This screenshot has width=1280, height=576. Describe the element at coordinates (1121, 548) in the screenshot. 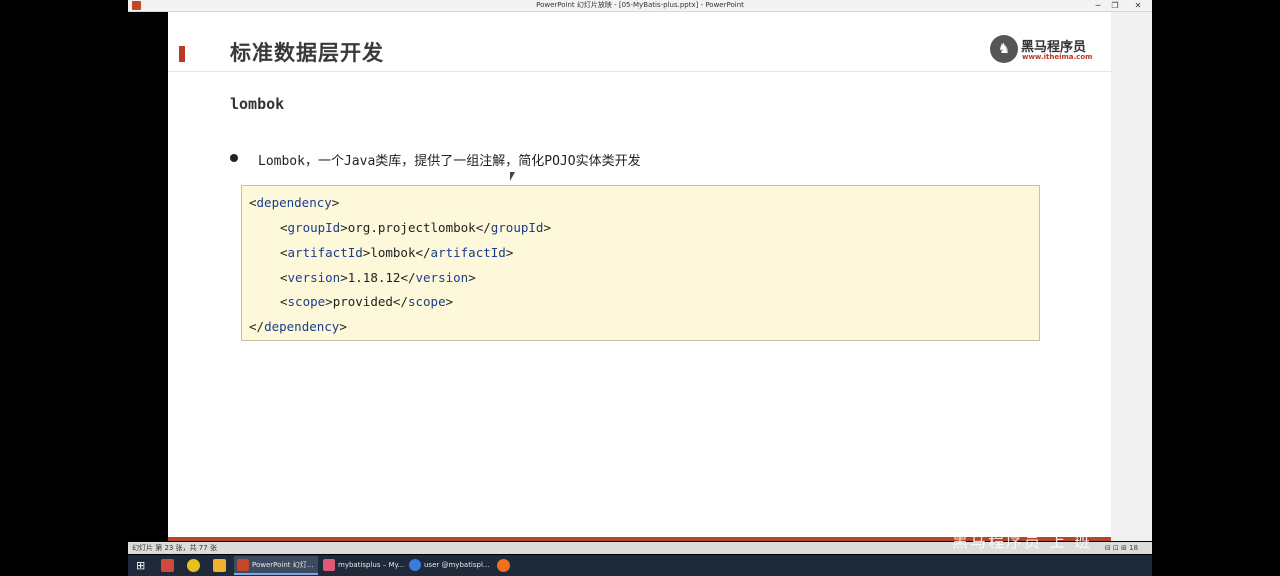

I see `view-buttons: ⊟ ⊡ ⊞ 18` at that location.